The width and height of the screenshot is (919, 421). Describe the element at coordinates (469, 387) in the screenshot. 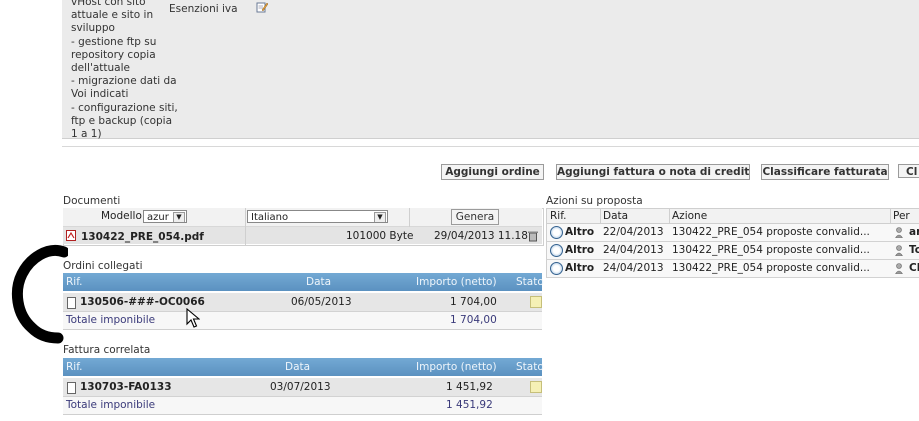

I see `invoice-amount: 1 451,92` at that location.